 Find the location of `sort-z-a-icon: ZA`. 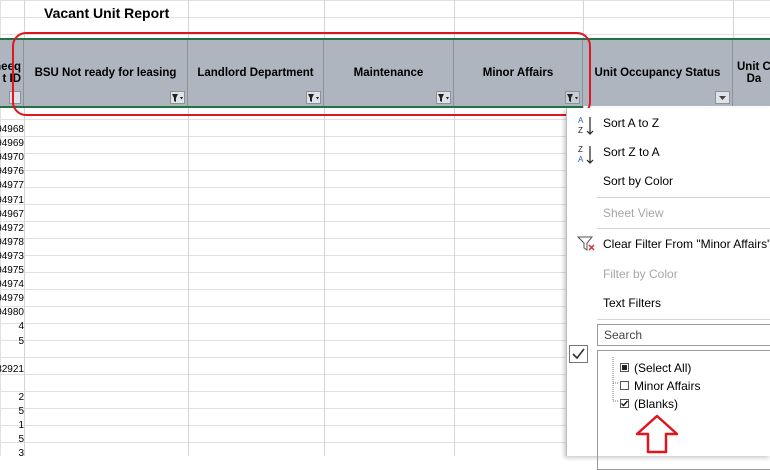

sort-z-a-icon: ZA is located at coordinates (587, 156).